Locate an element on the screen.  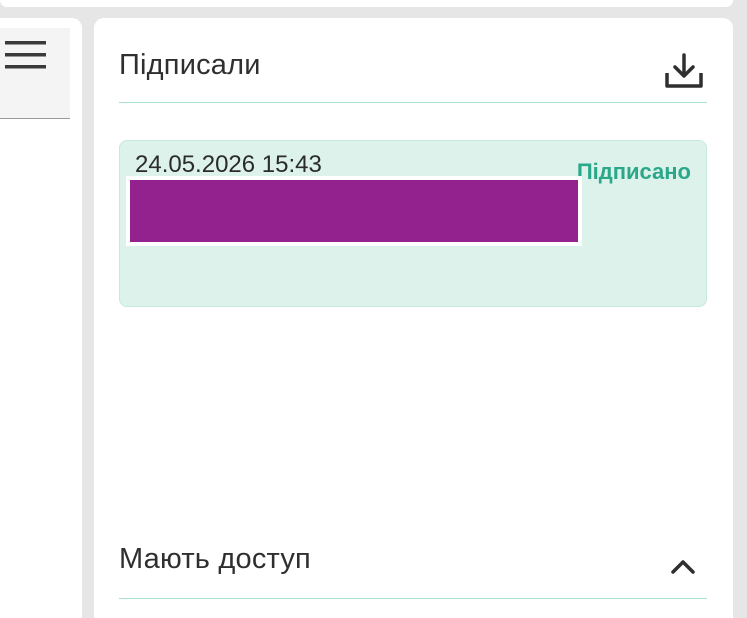
left-input-field is located at coordinates (35, 73).